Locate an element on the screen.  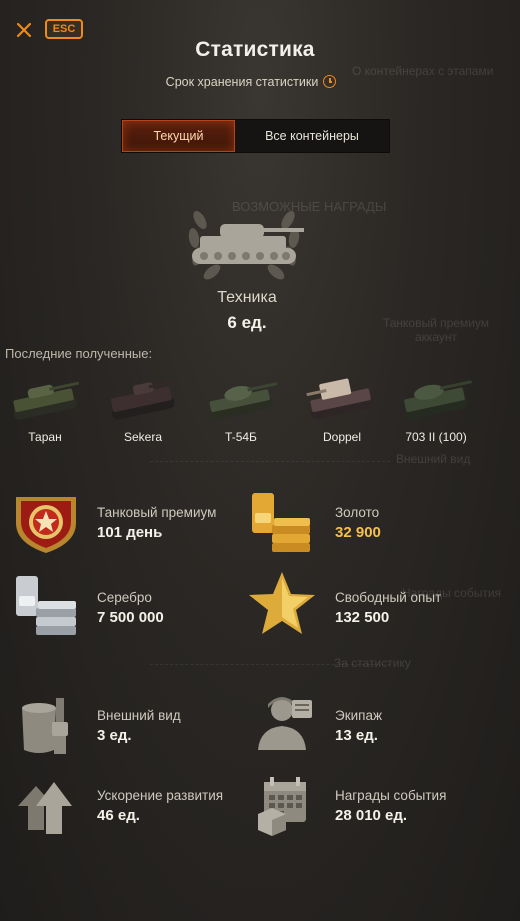
paint-bucket-icon is located at coordinates (50, 727).